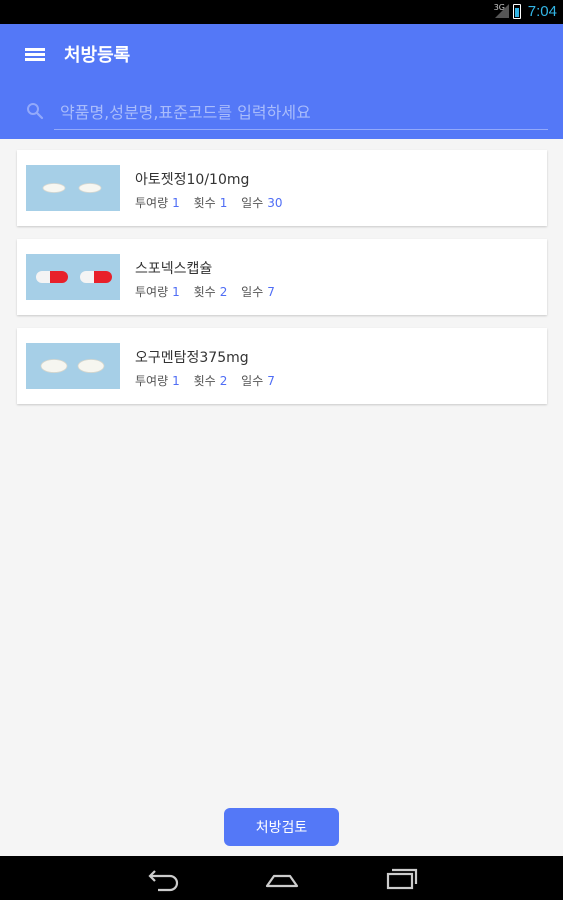  Describe the element at coordinates (281, 81) in the screenshot. I see `app-bar: 처방등록` at that location.